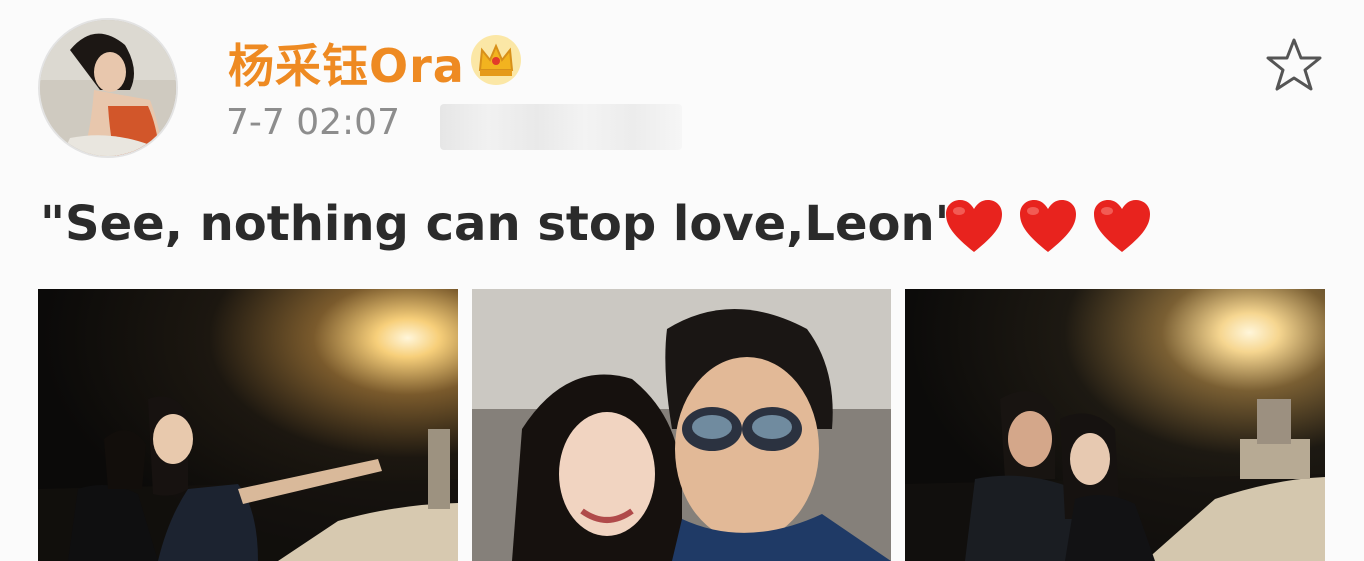 This screenshot has height=561, width=1364. I want to click on post-text: "See, nothing can stop love,Leon", so click(500, 224).